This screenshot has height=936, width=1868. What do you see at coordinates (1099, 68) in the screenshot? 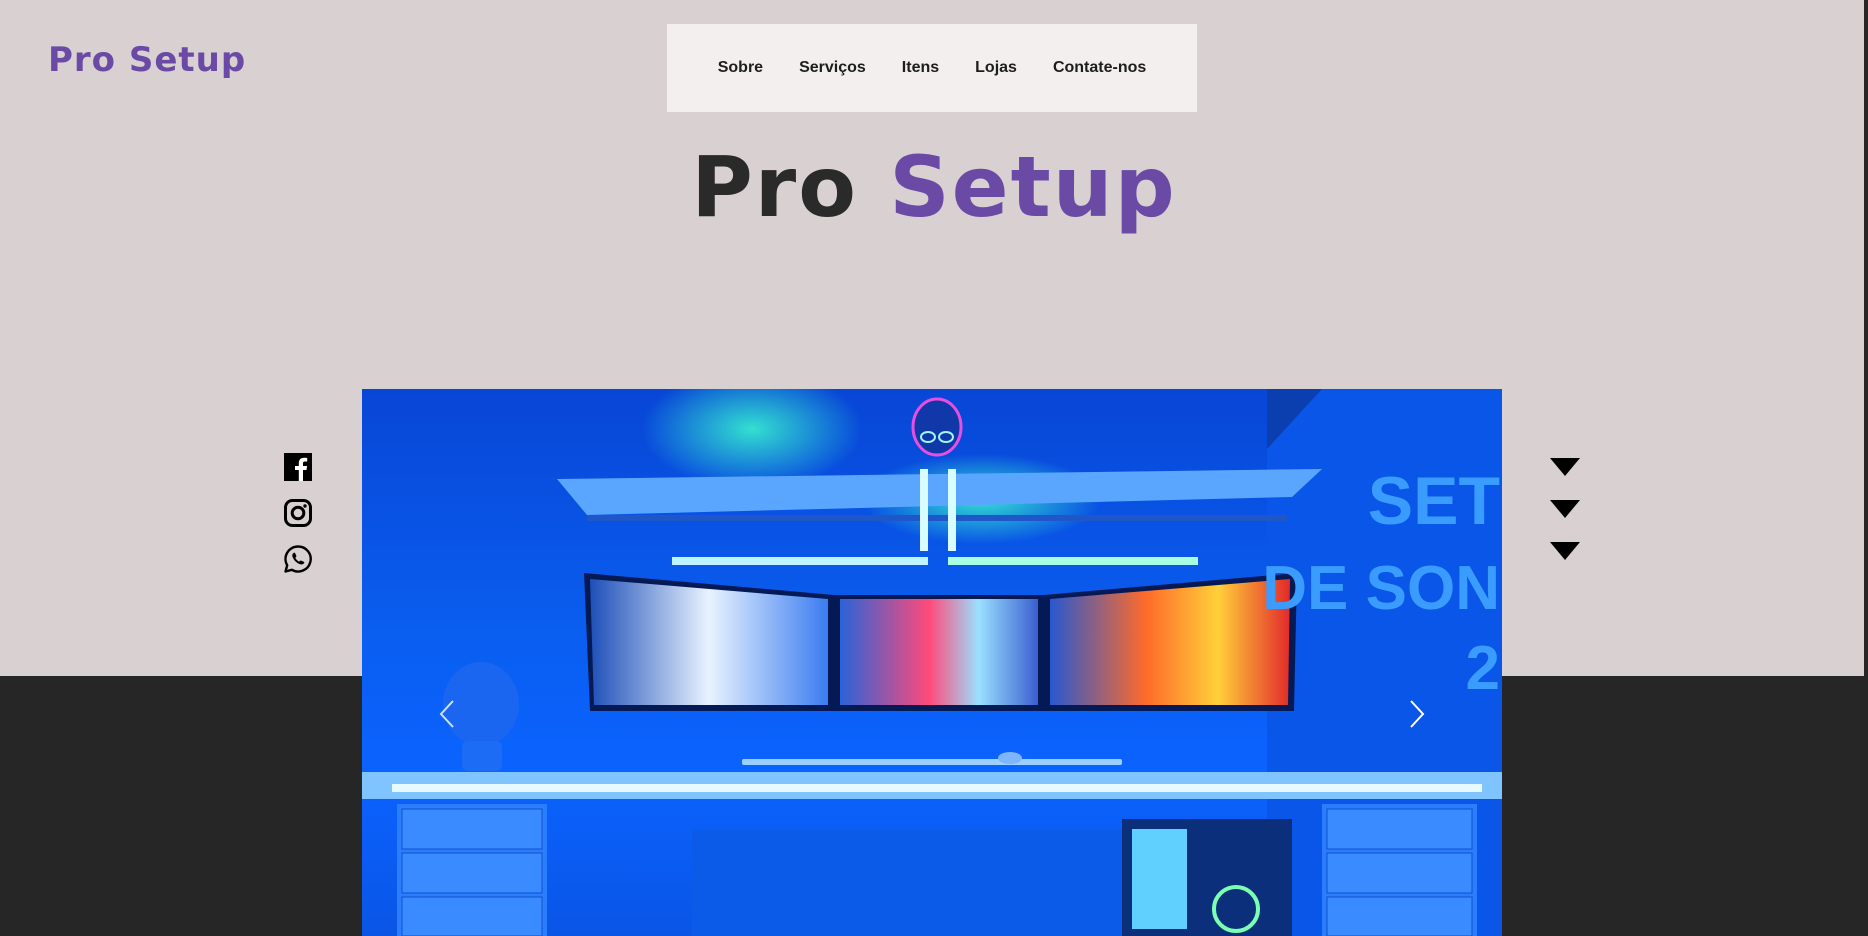
I see `nav-item-contate: Contate-nos` at bounding box center [1099, 68].